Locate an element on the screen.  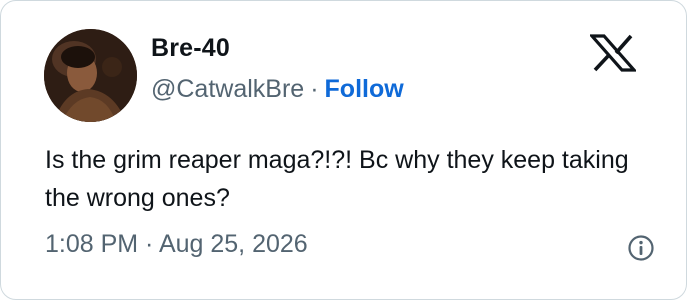
author-name: Bre-40 is located at coordinates (190, 48).